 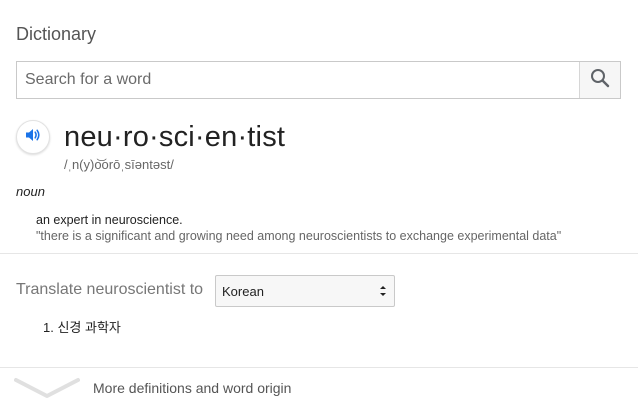 What do you see at coordinates (305, 291) in the screenshot?
I see `language-select: Korean` at bounding box center [305, 291].